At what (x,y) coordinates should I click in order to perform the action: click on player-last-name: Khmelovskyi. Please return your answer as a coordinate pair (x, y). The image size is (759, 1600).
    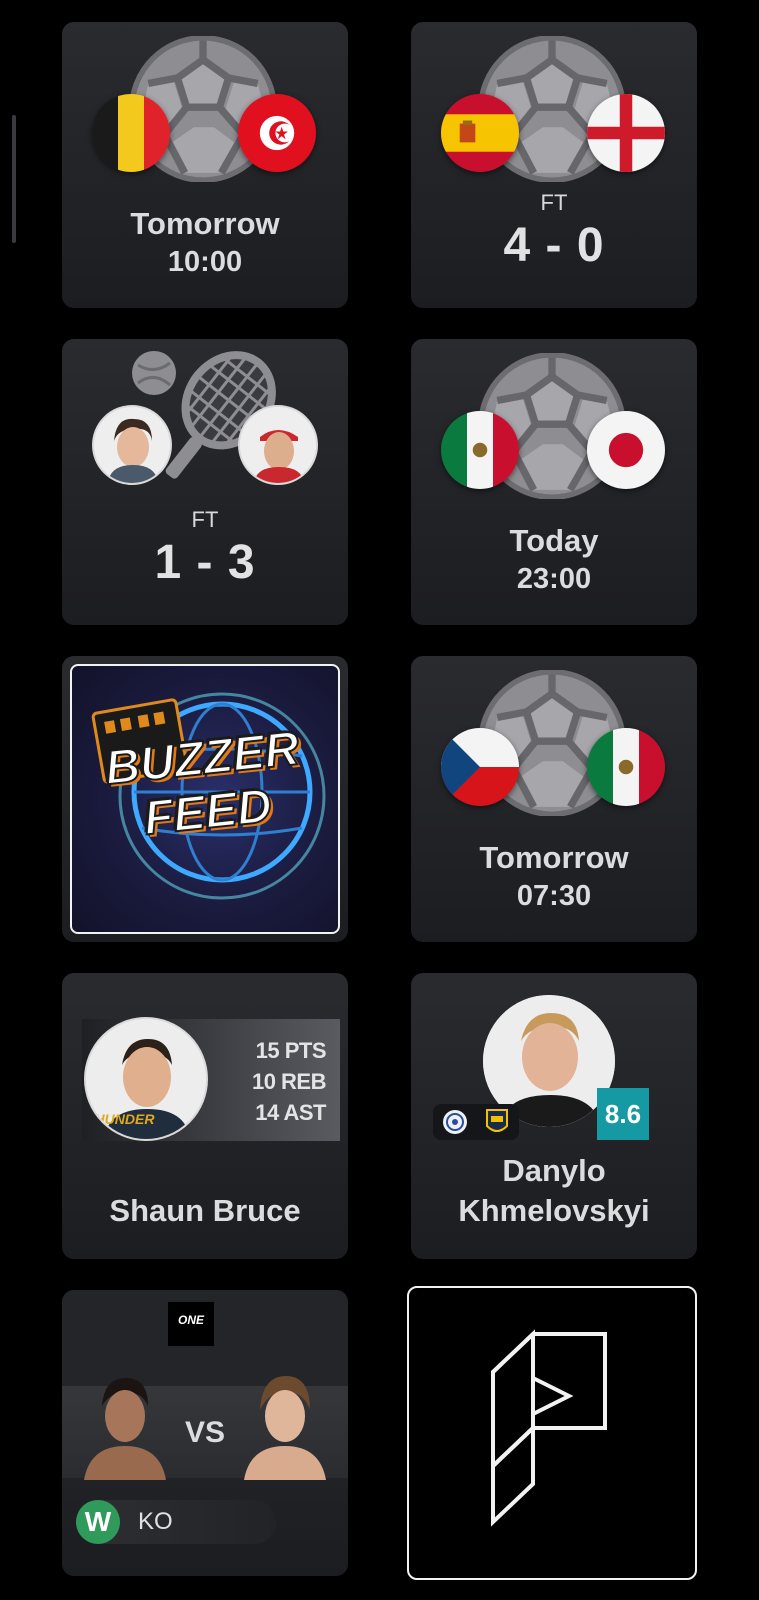
    Looking at the image, I should click on (554, 1210).